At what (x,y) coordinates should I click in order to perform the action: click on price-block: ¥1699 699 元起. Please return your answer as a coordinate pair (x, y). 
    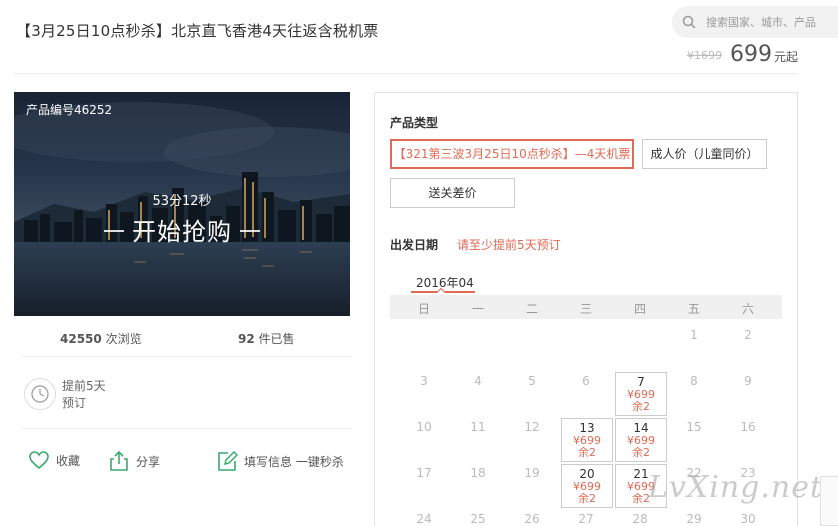
    Looking at the image, I should click on (742, 54).